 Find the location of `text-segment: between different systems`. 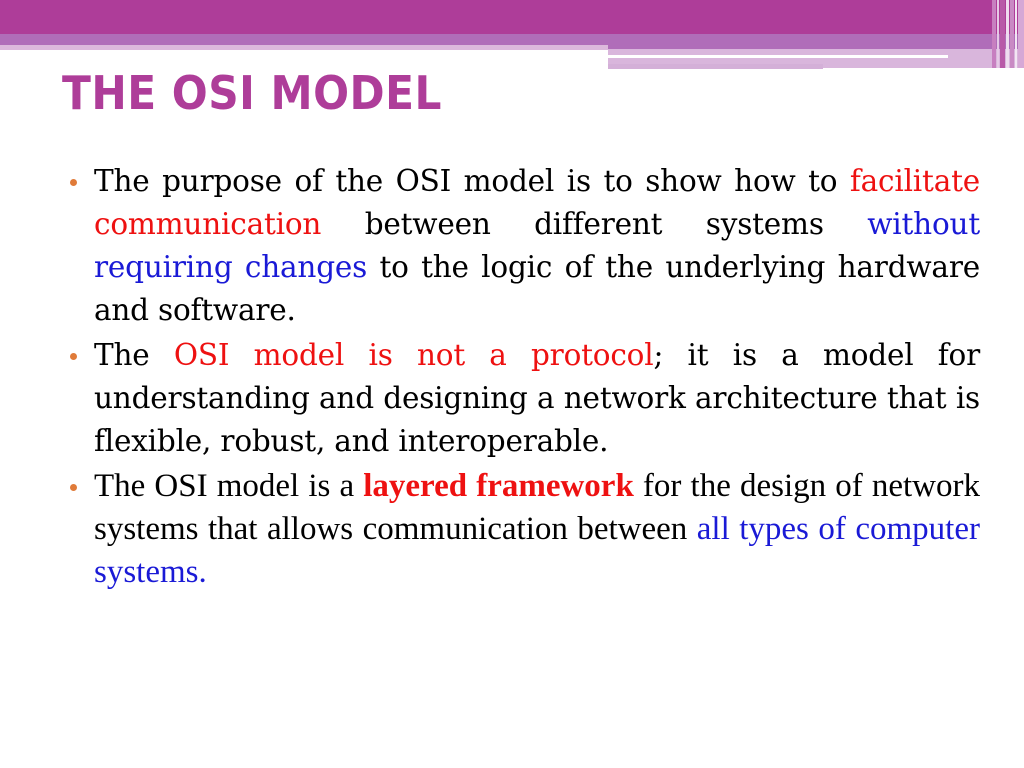

text-segment: between different systems is located at coordinates (594, 224).